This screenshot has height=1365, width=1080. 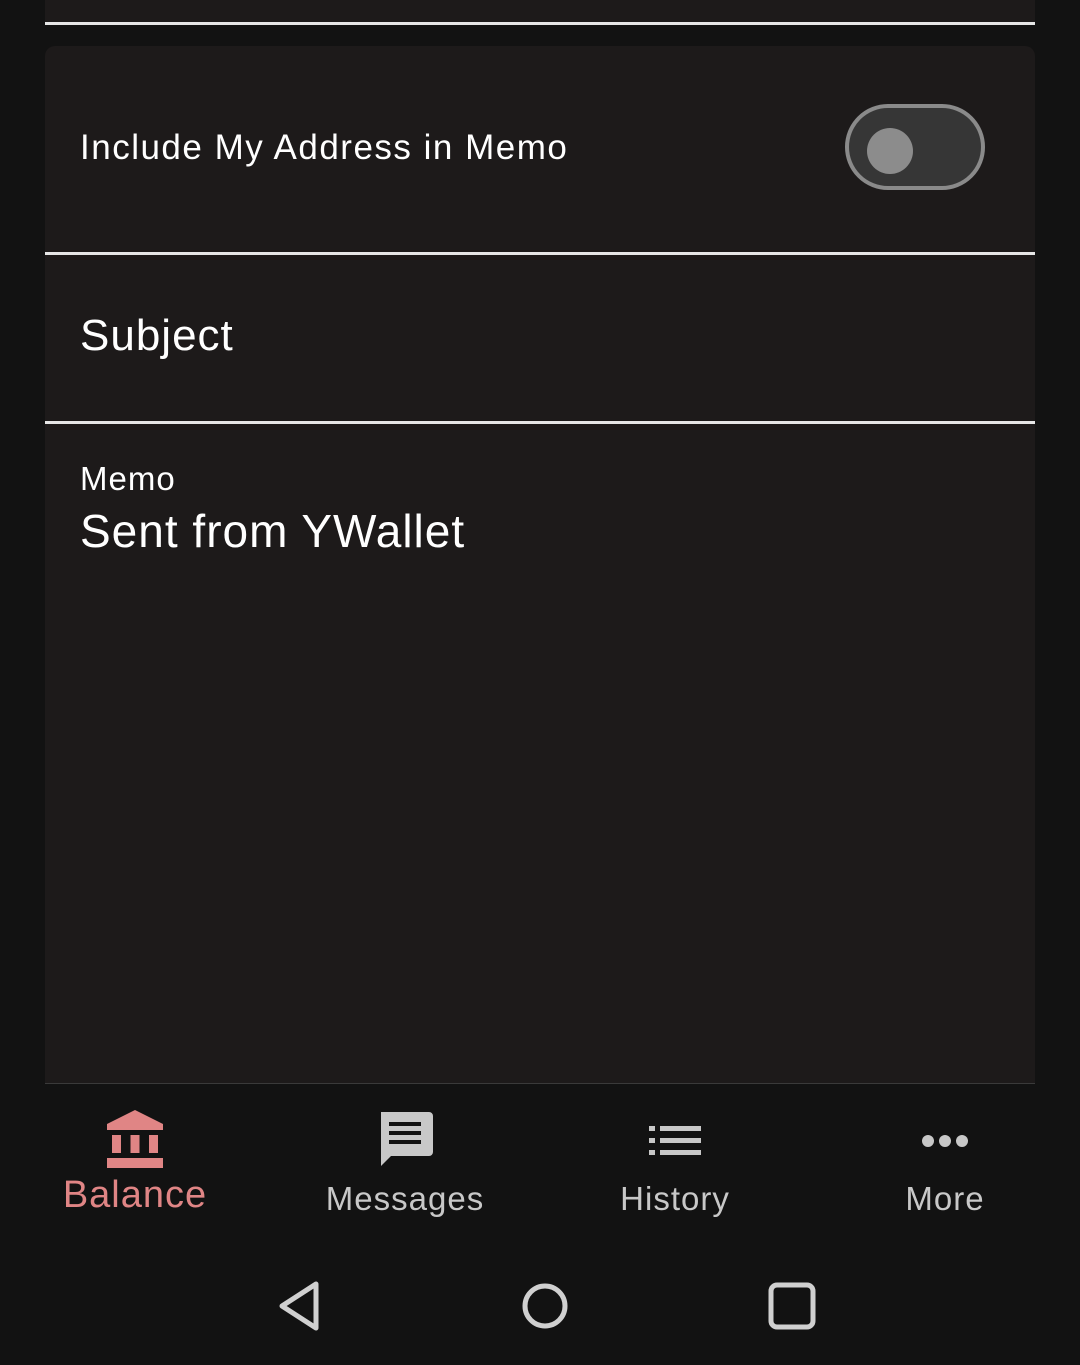 What do you see at coordinates (128, 478) in the screenshot?
I see `memo-label: Memo` at bounding box center [128, 478].